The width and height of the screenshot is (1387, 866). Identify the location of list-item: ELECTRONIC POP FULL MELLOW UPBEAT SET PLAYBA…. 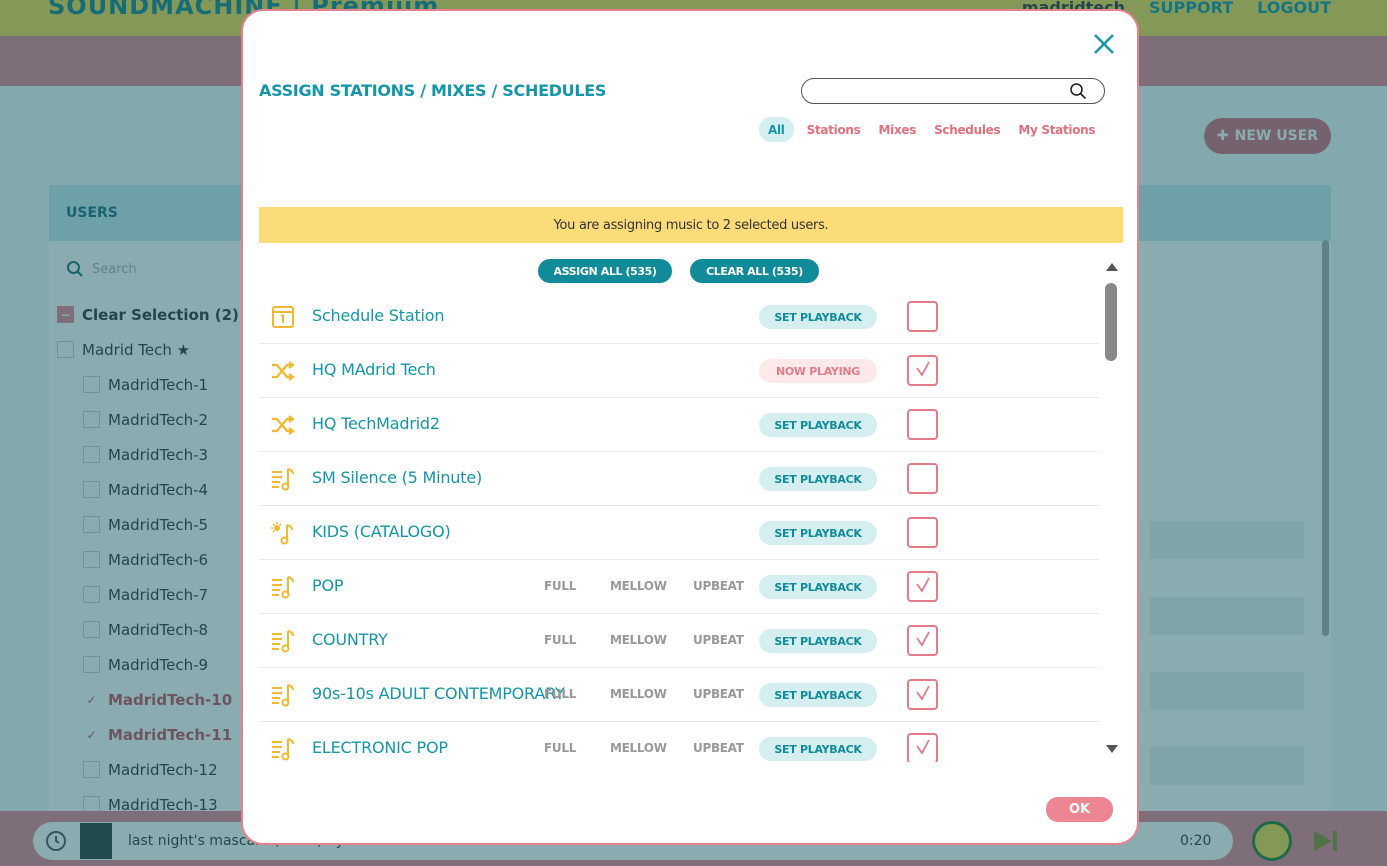
(679, 742).